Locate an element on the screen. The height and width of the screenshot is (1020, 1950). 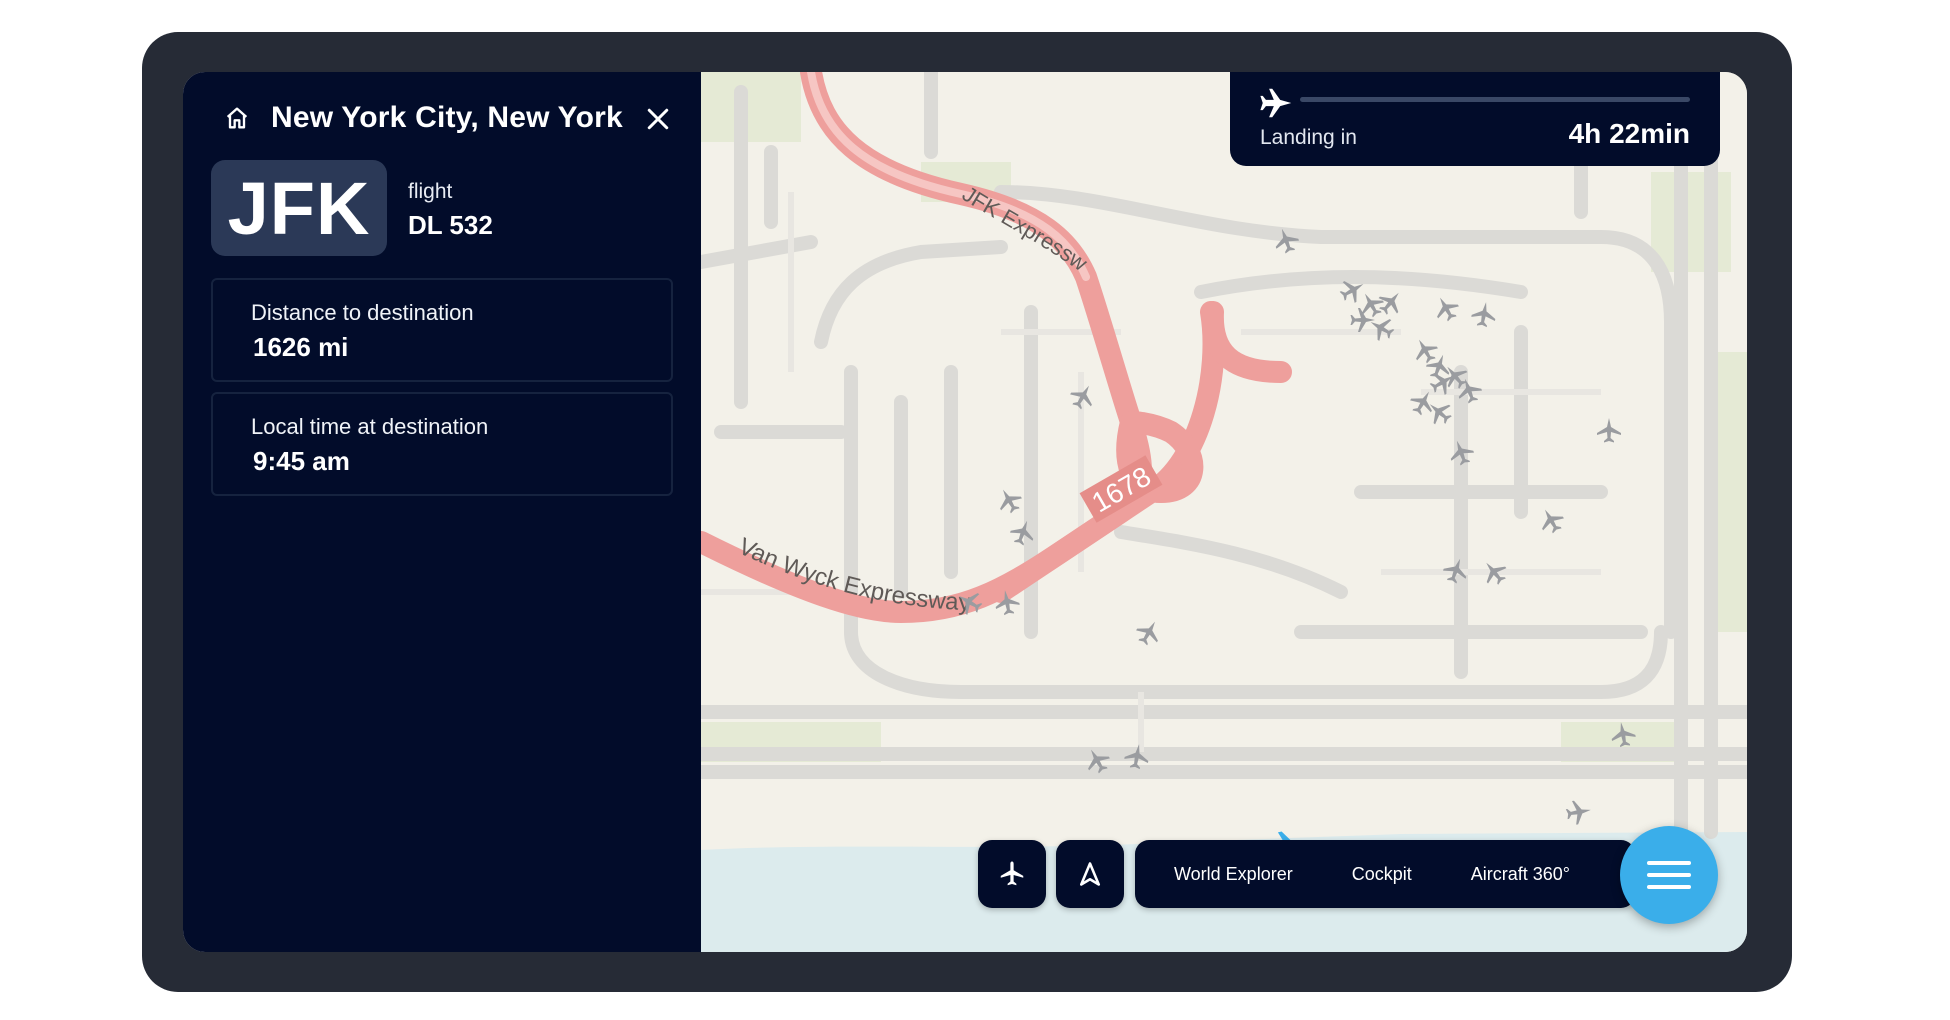
landing-label: Landing in is located at coordinates (1308, 137).